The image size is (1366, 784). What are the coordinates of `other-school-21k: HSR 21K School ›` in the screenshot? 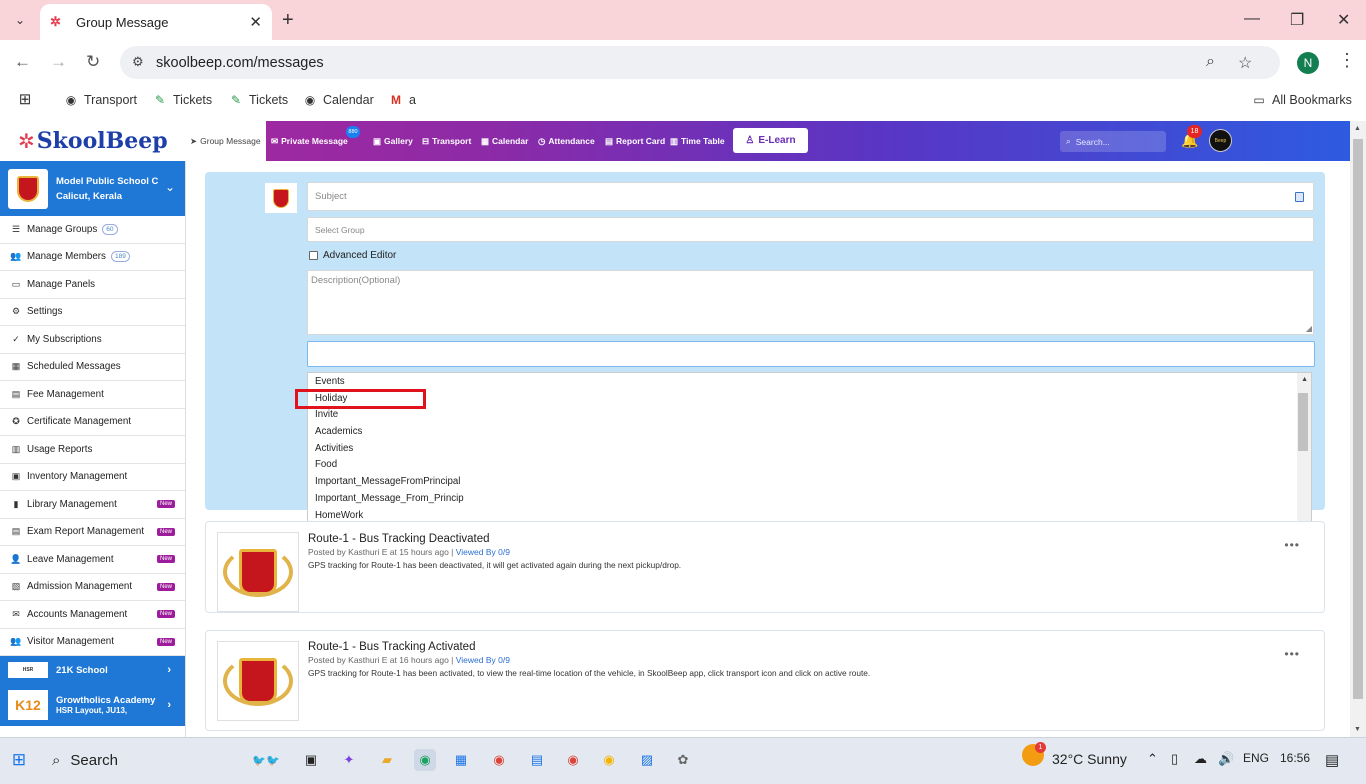 It's located at (92, 670).